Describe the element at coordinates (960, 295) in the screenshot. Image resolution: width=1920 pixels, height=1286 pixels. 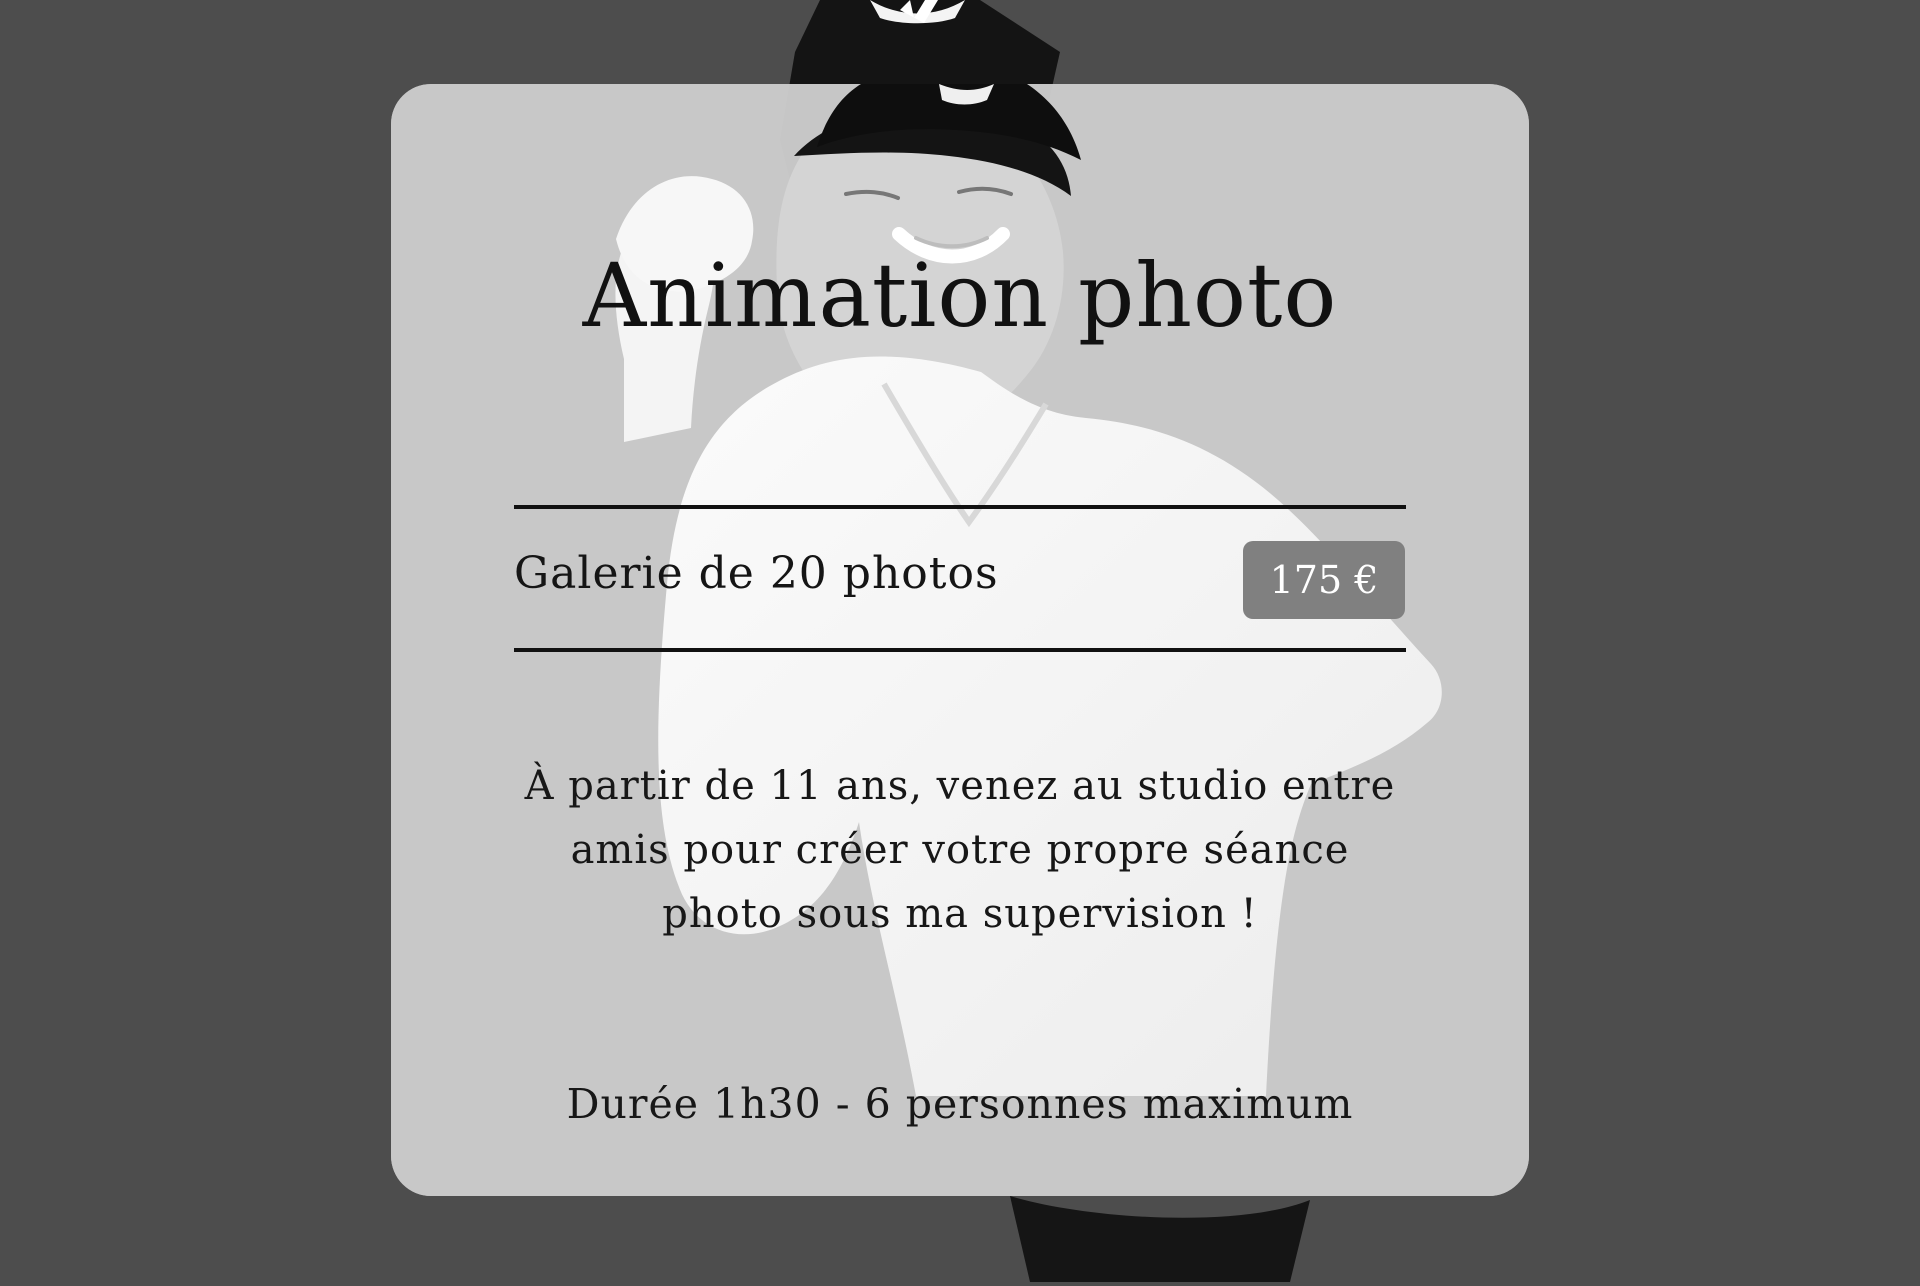
I see `offer-title: Animation photo` at that location.